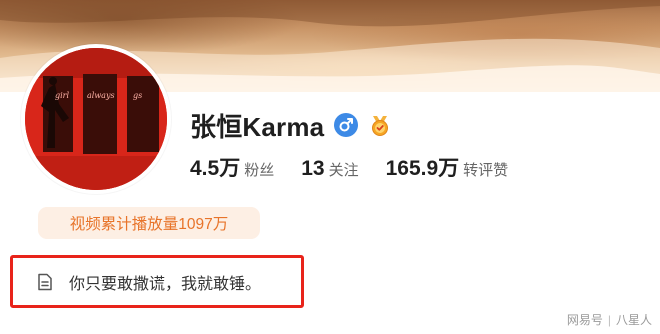 The height and width of the screenshot is (334, 660). I want to click on name-row: 张恒Karma, so click(291, 125).